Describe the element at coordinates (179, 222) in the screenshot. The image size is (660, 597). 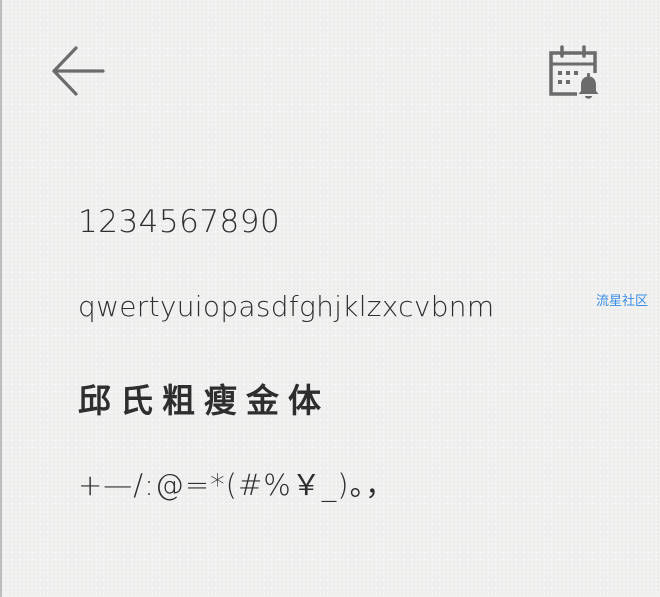
I see `note-line-digits: 1234567890` at that location.